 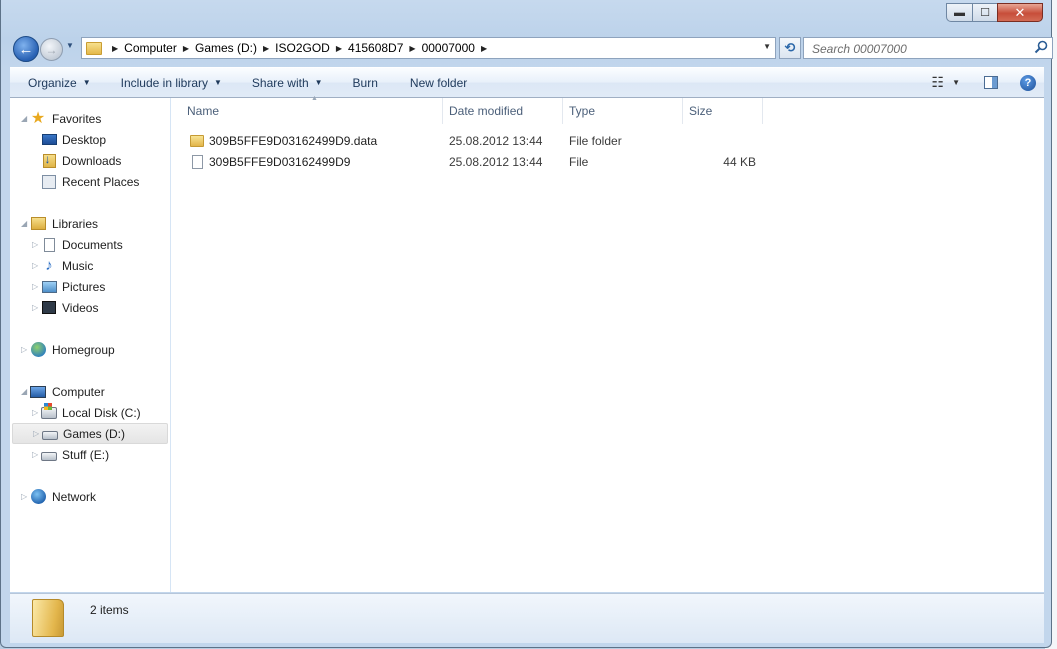 I want to click on new-folder-label: New folder, so click(x=438, y=82).